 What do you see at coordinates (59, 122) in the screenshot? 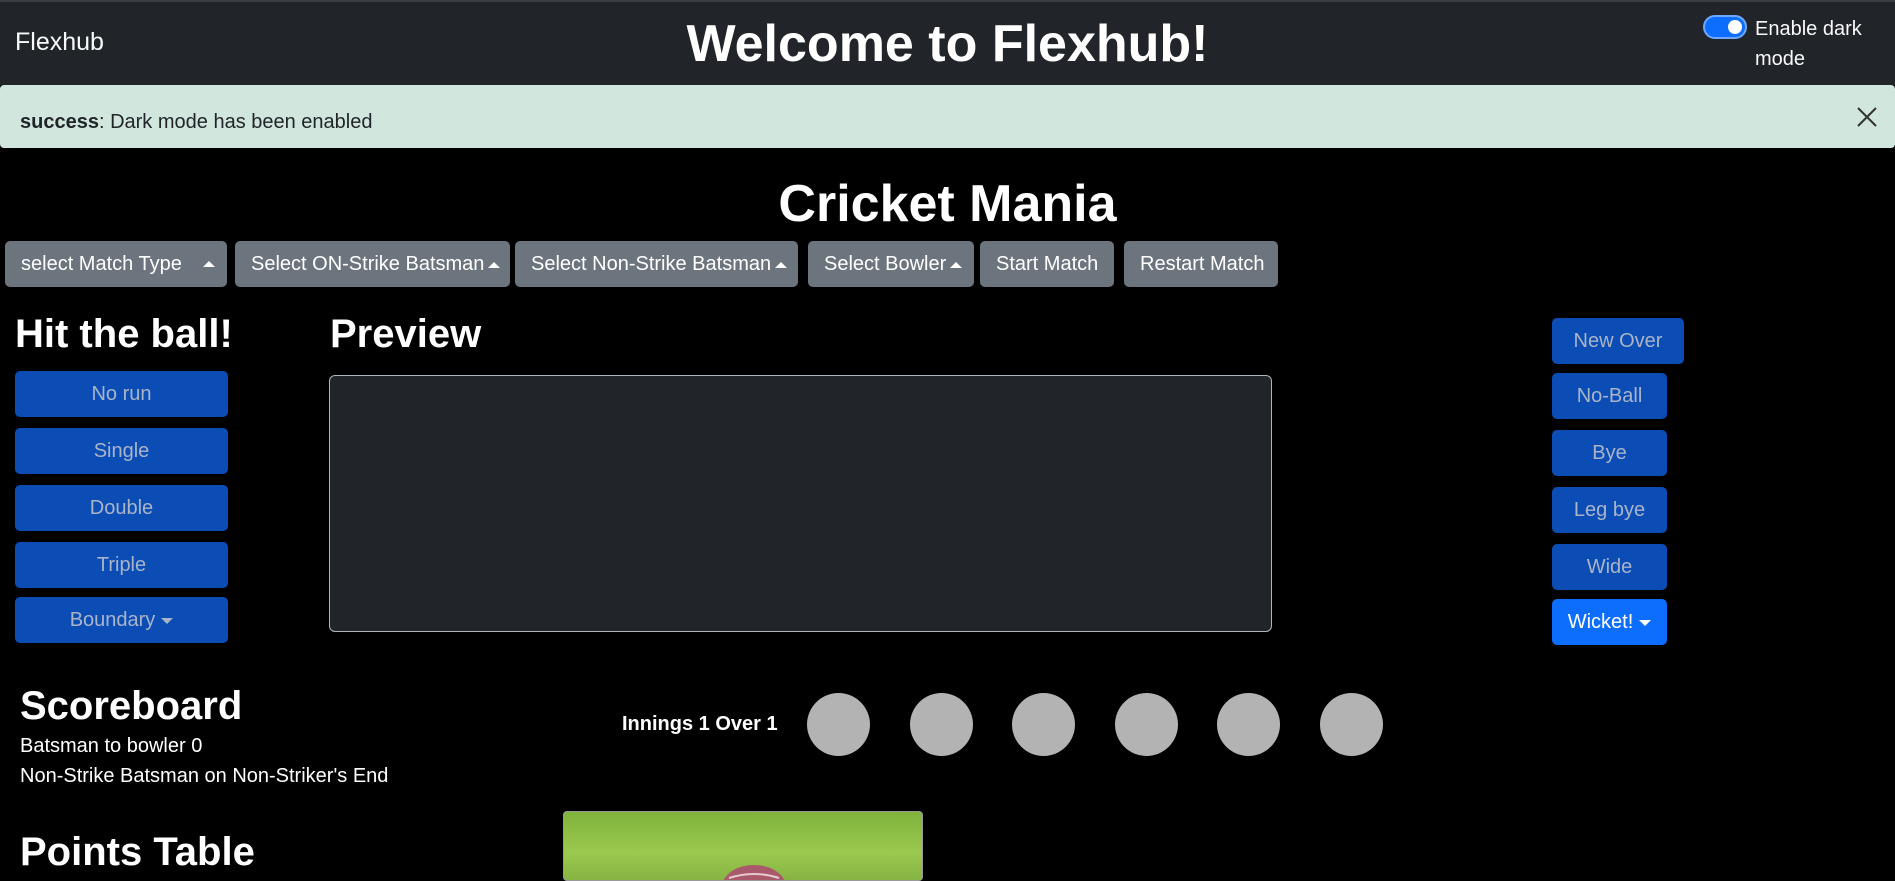
I see `alert-type: success` at bounding box center [59, 122].